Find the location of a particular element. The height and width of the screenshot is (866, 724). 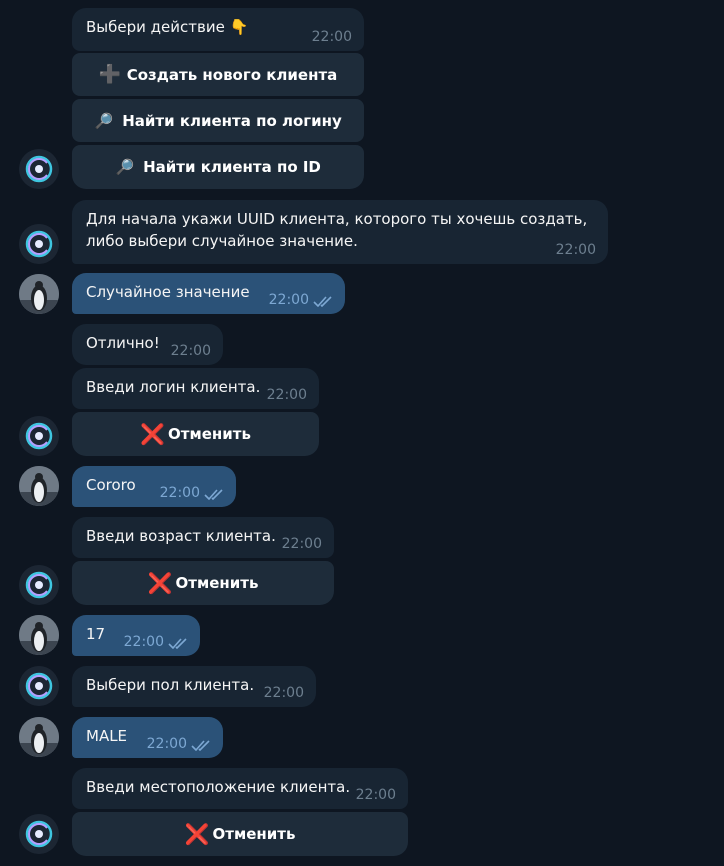

find-by-id-button: 🔎 Найти клиента по ID is located at coordinates (218, 167).